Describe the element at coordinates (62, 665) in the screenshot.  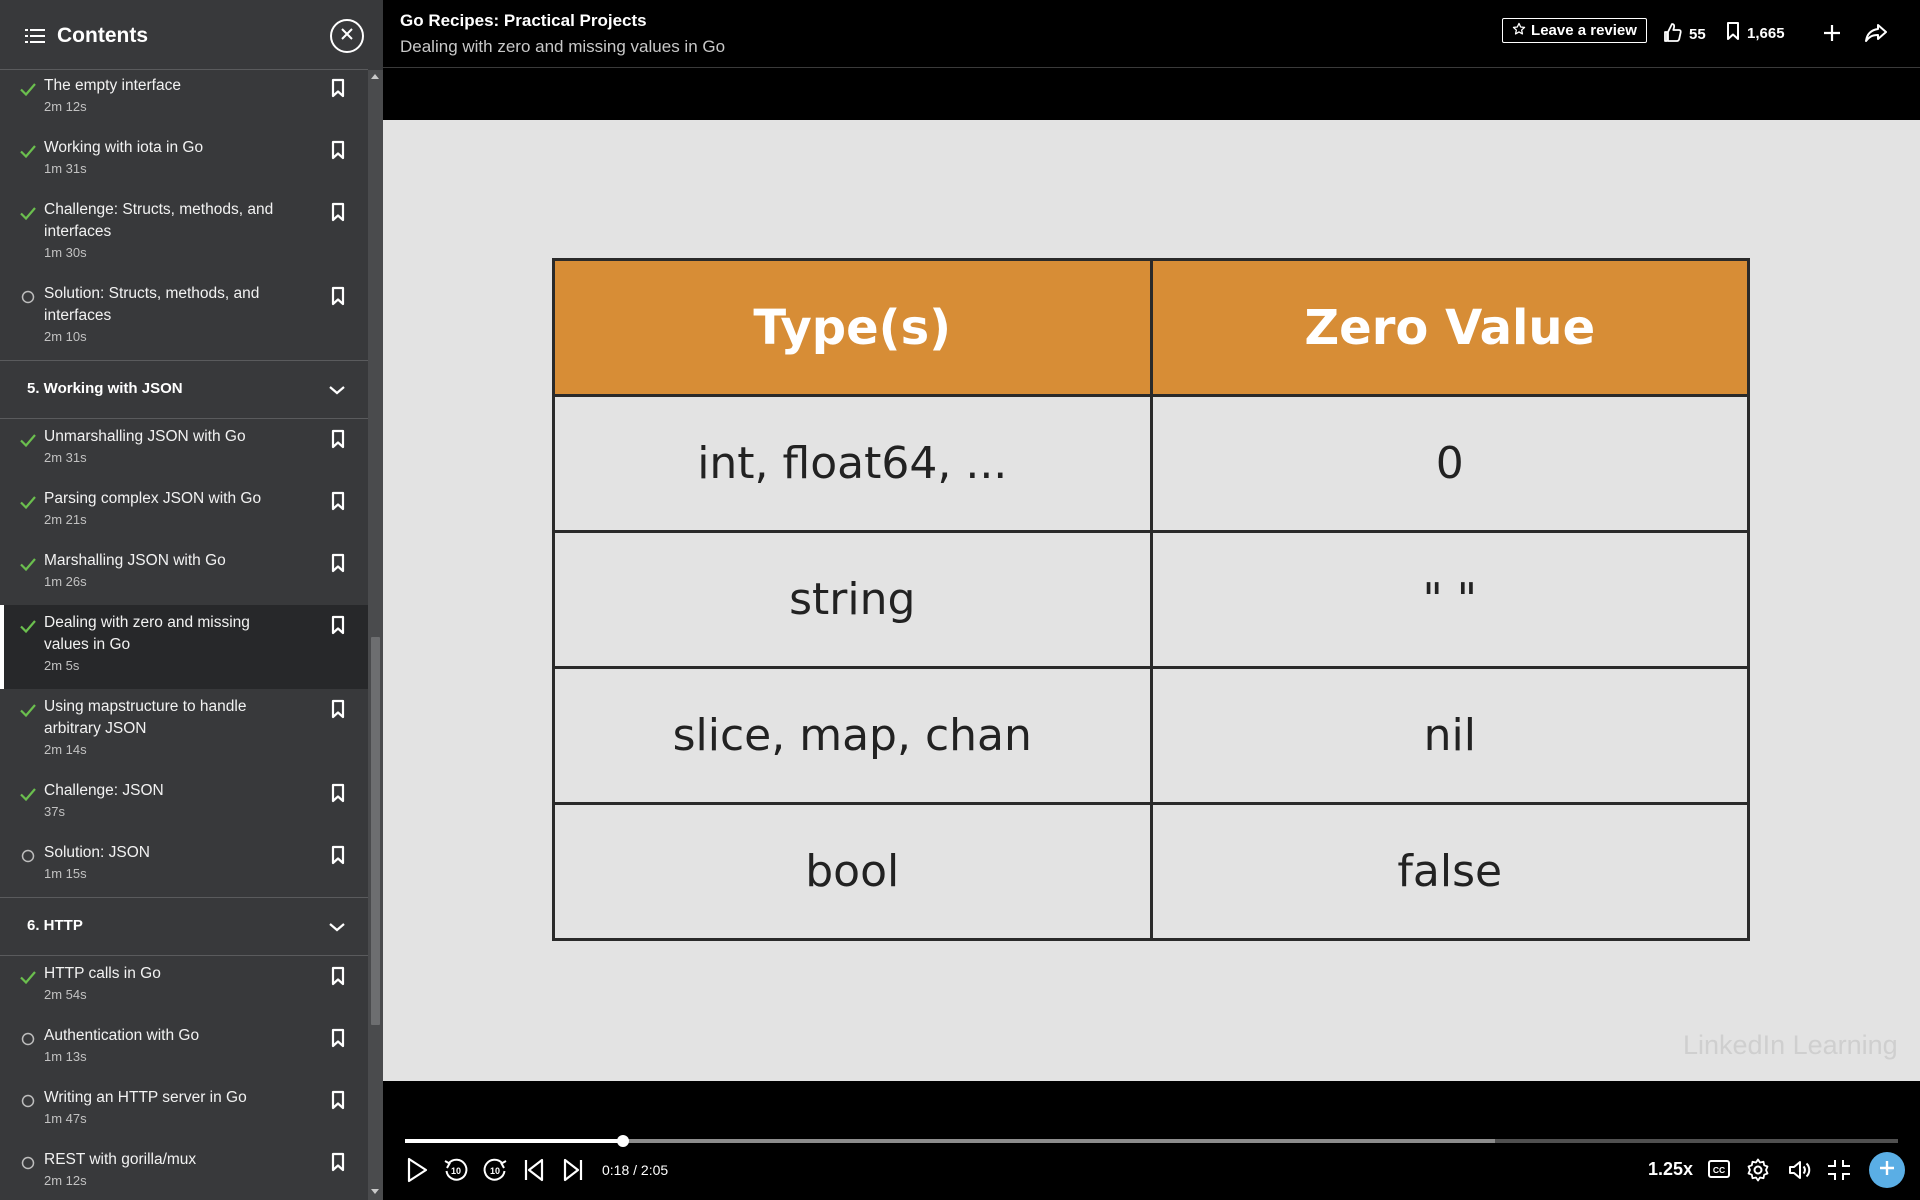
I see `list-item-duration: 2m 5s` at that location.